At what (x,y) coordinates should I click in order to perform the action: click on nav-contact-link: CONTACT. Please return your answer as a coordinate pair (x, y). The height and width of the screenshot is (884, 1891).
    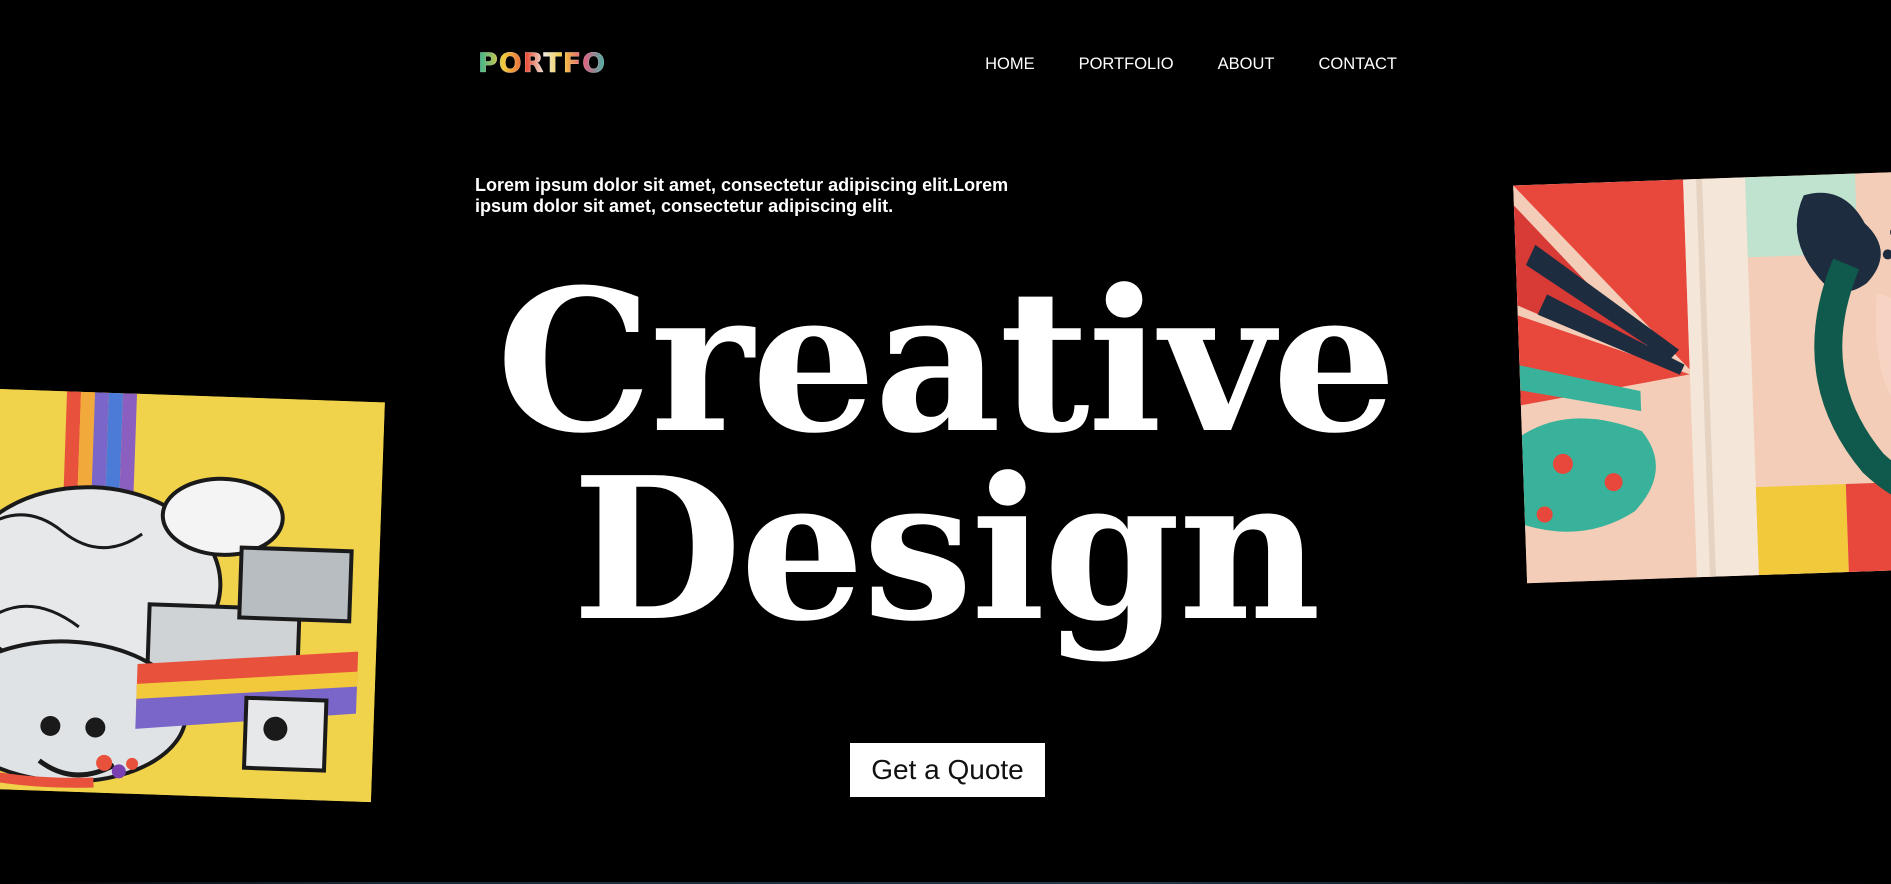
    Looking at the image, I should click on (1357, 64).